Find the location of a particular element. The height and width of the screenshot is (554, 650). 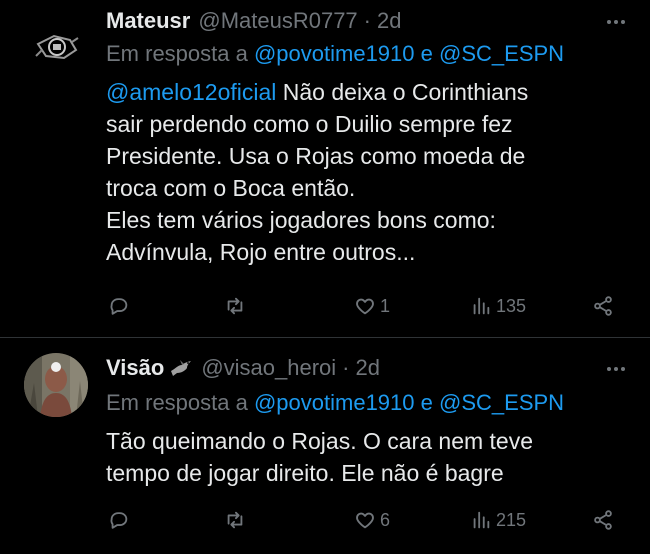

tweet-header: Visão @visao_heroi · 2d is located at coordinates (243, 368).